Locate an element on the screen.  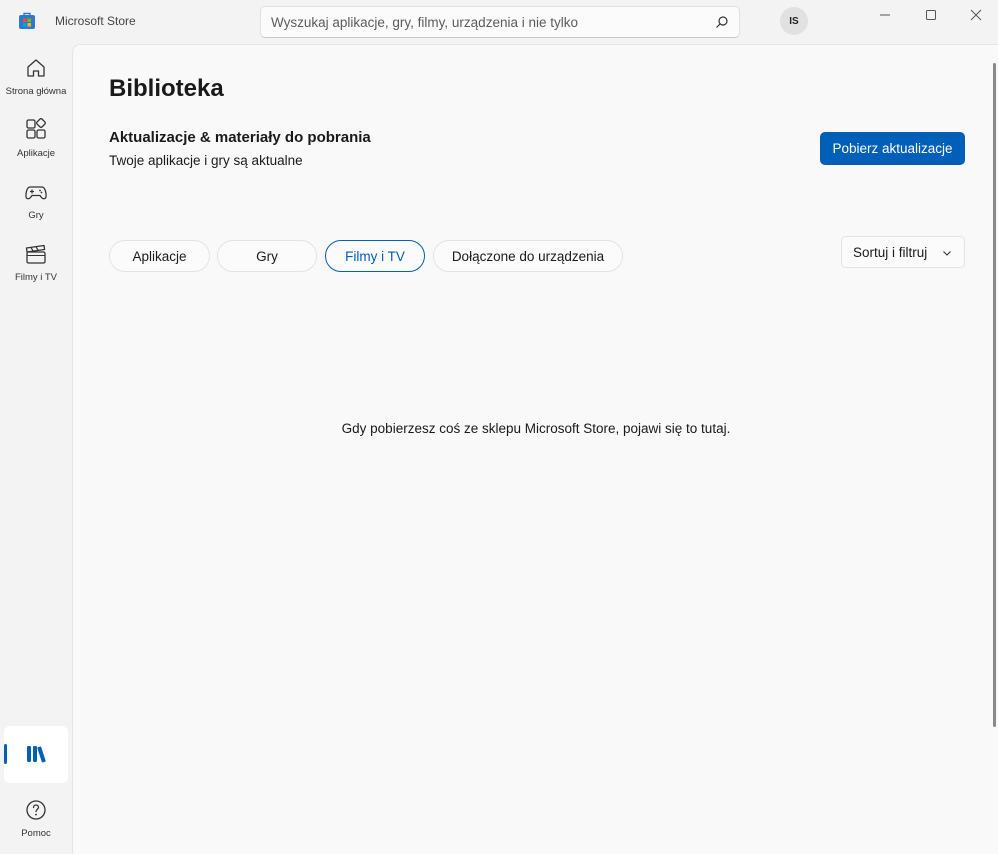
minimize-button is located at coordinates (885, 15).